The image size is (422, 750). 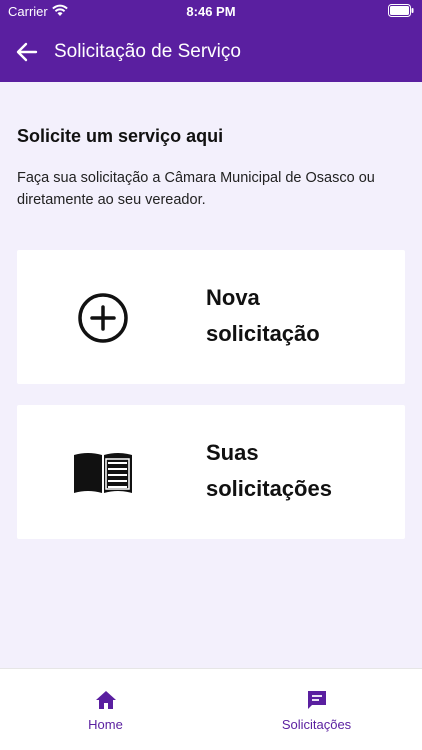 I want to click on home-icon, so click(x=106, y=700).